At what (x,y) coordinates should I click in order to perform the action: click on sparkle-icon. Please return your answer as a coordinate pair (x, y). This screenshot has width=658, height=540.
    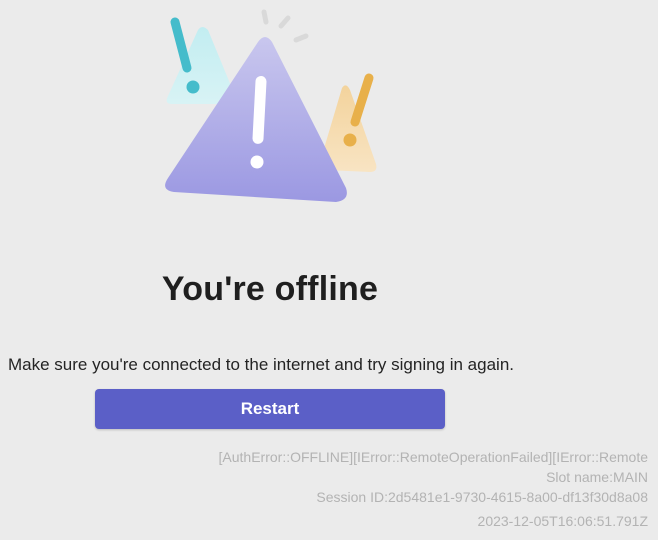
    Looking at the image, I should click on (285, 26).